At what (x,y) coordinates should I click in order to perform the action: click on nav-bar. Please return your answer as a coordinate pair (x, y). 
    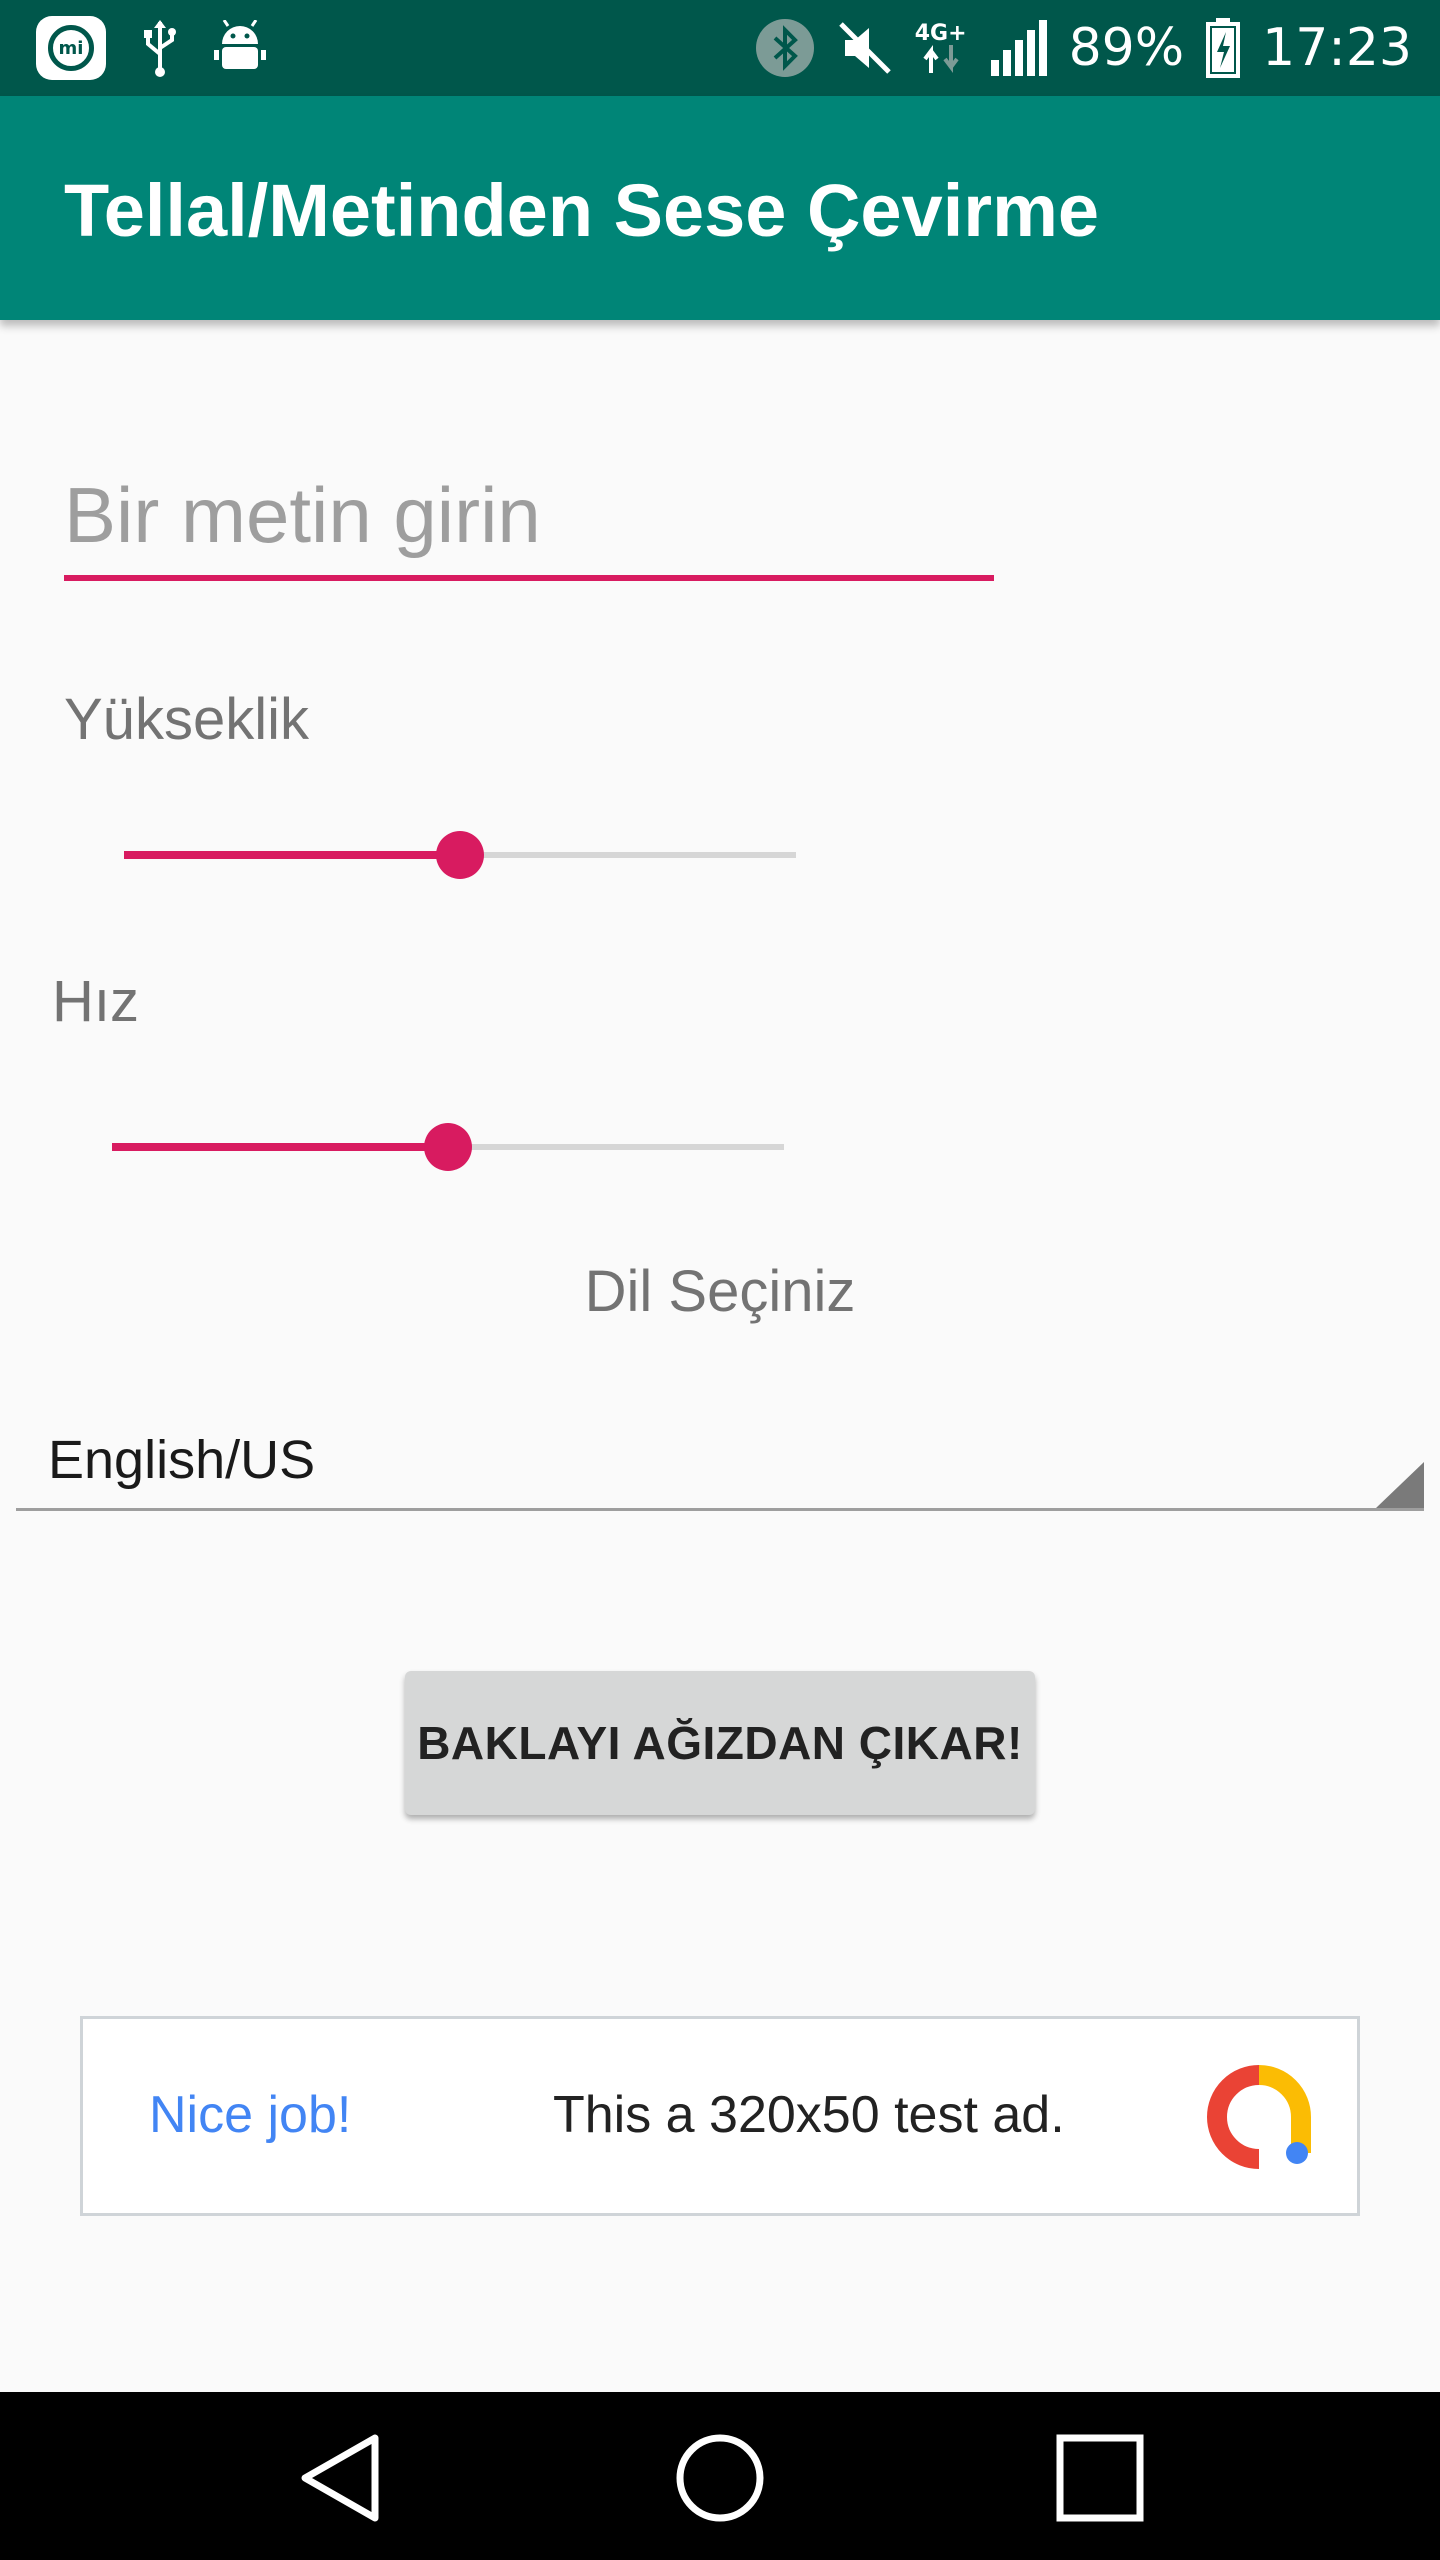
    Looking at the image, I should click on (720, 2476).